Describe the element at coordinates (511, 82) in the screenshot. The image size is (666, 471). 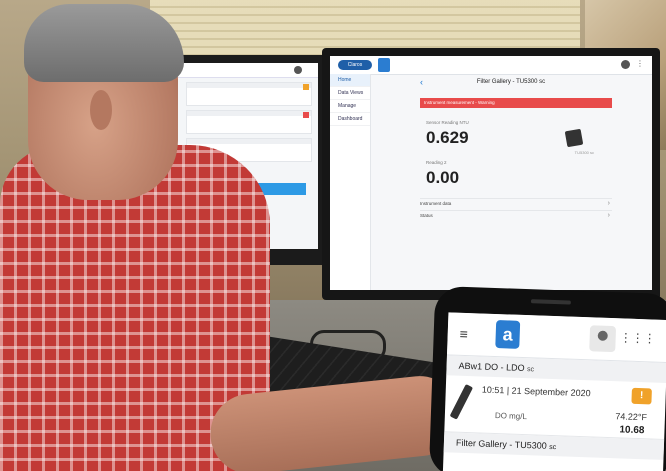
I see `page-title: Filter Gallery - TU5300 sc` at that location.